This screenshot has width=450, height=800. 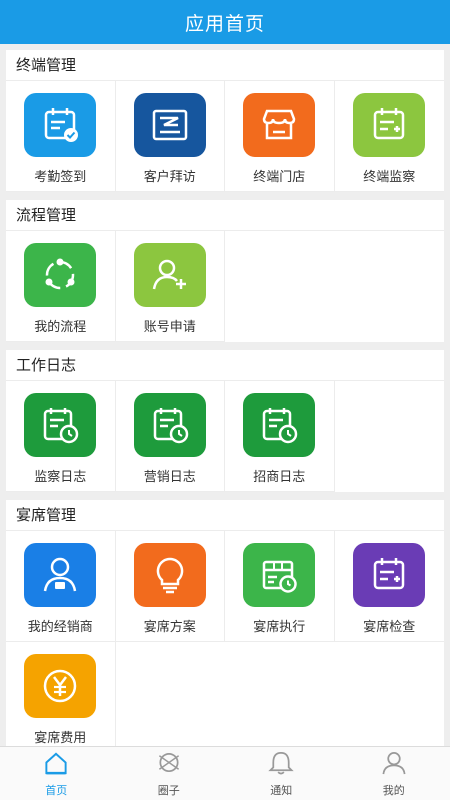 What do you see at coordinates (225, 515) in the screenshot?
I see `section-title: 宴席管理` at bounding box center [225, 515].